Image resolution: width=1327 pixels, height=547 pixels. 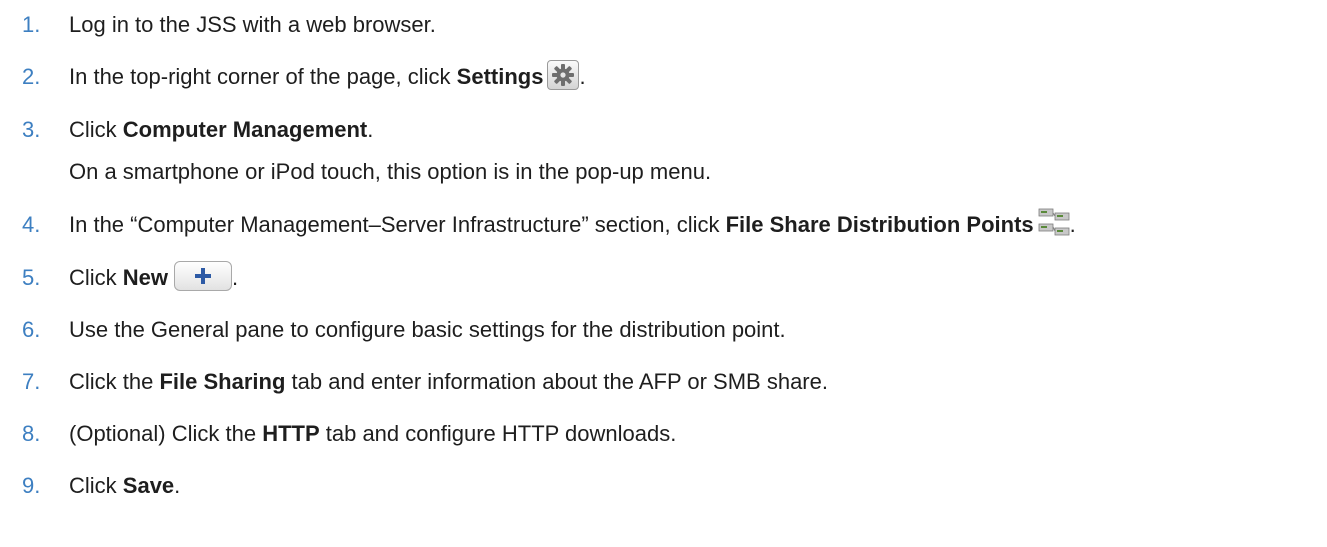 What do you see at coordinates (879, 224) in the screenshot?
I see `ui-term-file-share-distribution-points: File Share Distribution Points` at bounding box center [879, 224].